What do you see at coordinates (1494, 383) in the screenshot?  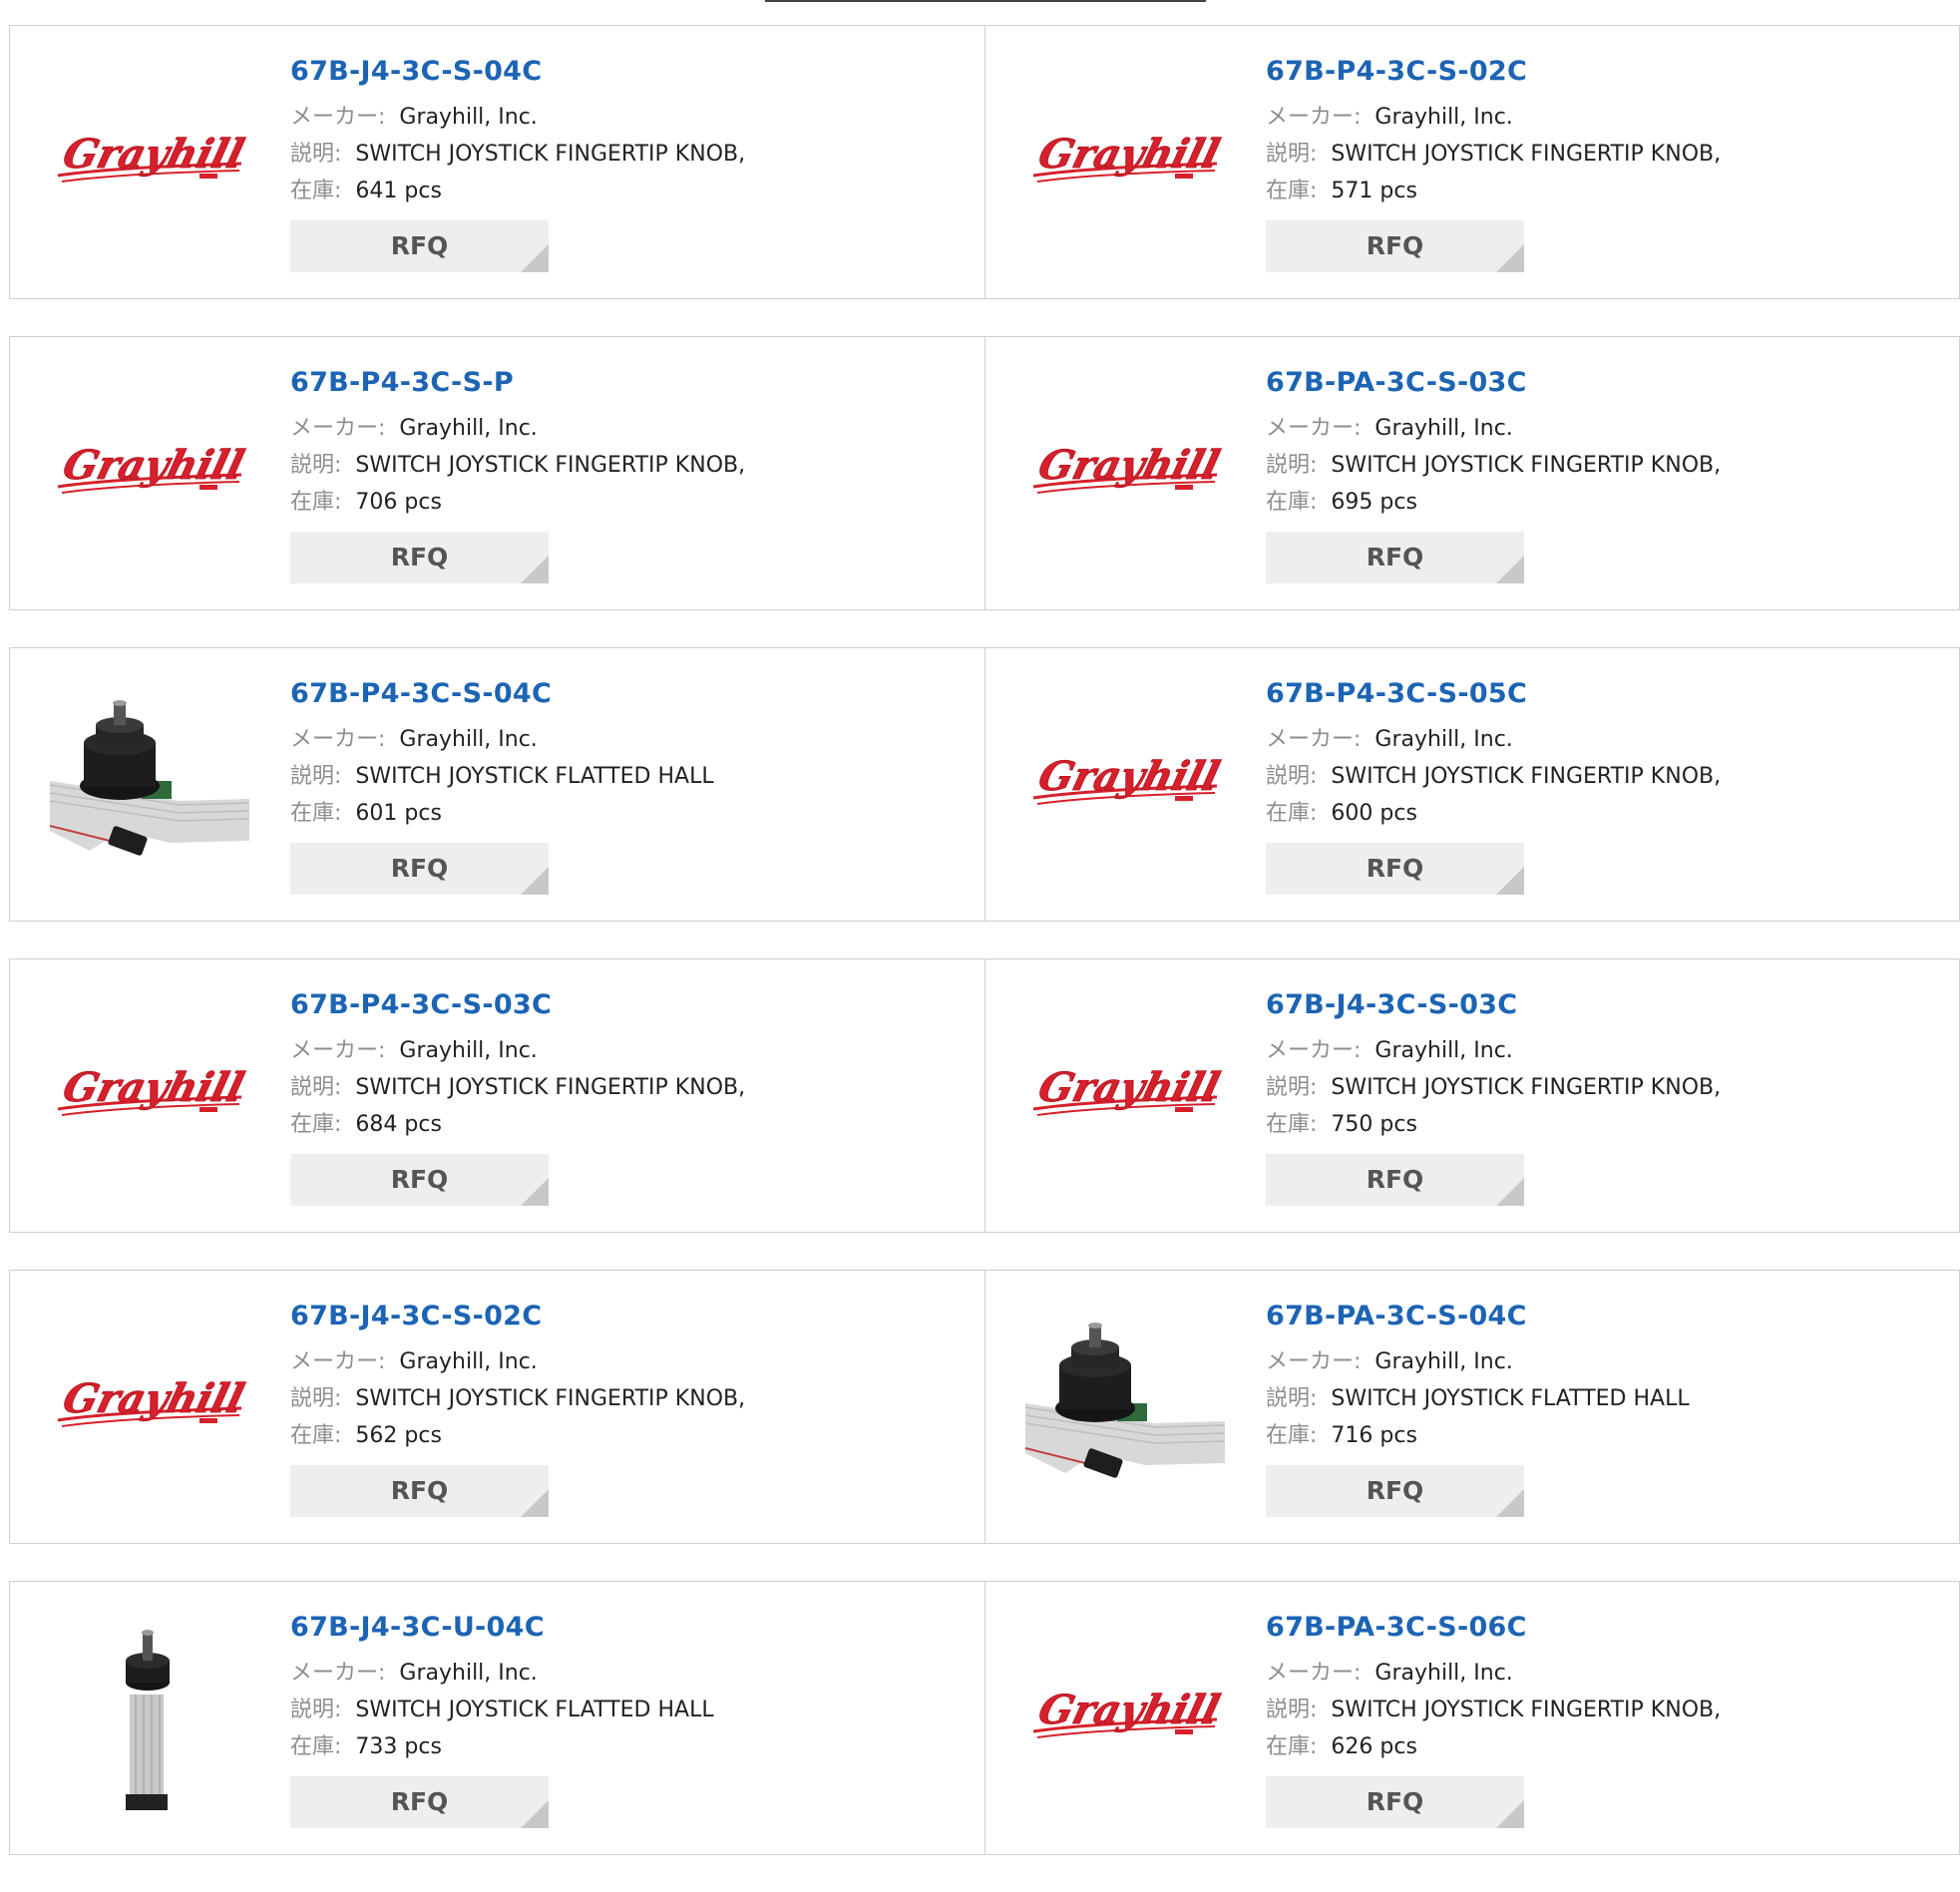 I see `part-number-link: 67B-PA-3C-S-03C` at bounding box center [1494, 383].